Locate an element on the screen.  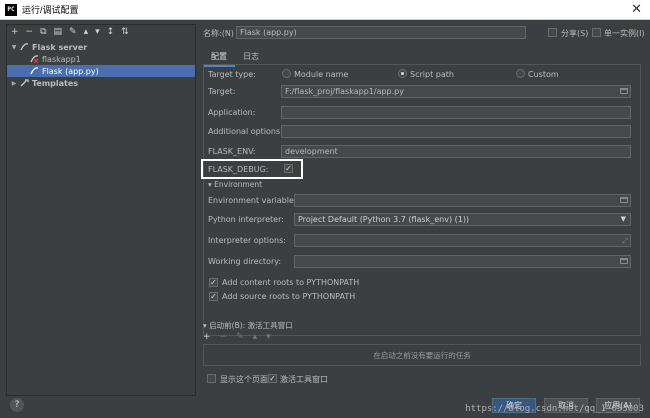
tree-group-flask-server: ▼ Flask server is located at coordinates (101, 47).